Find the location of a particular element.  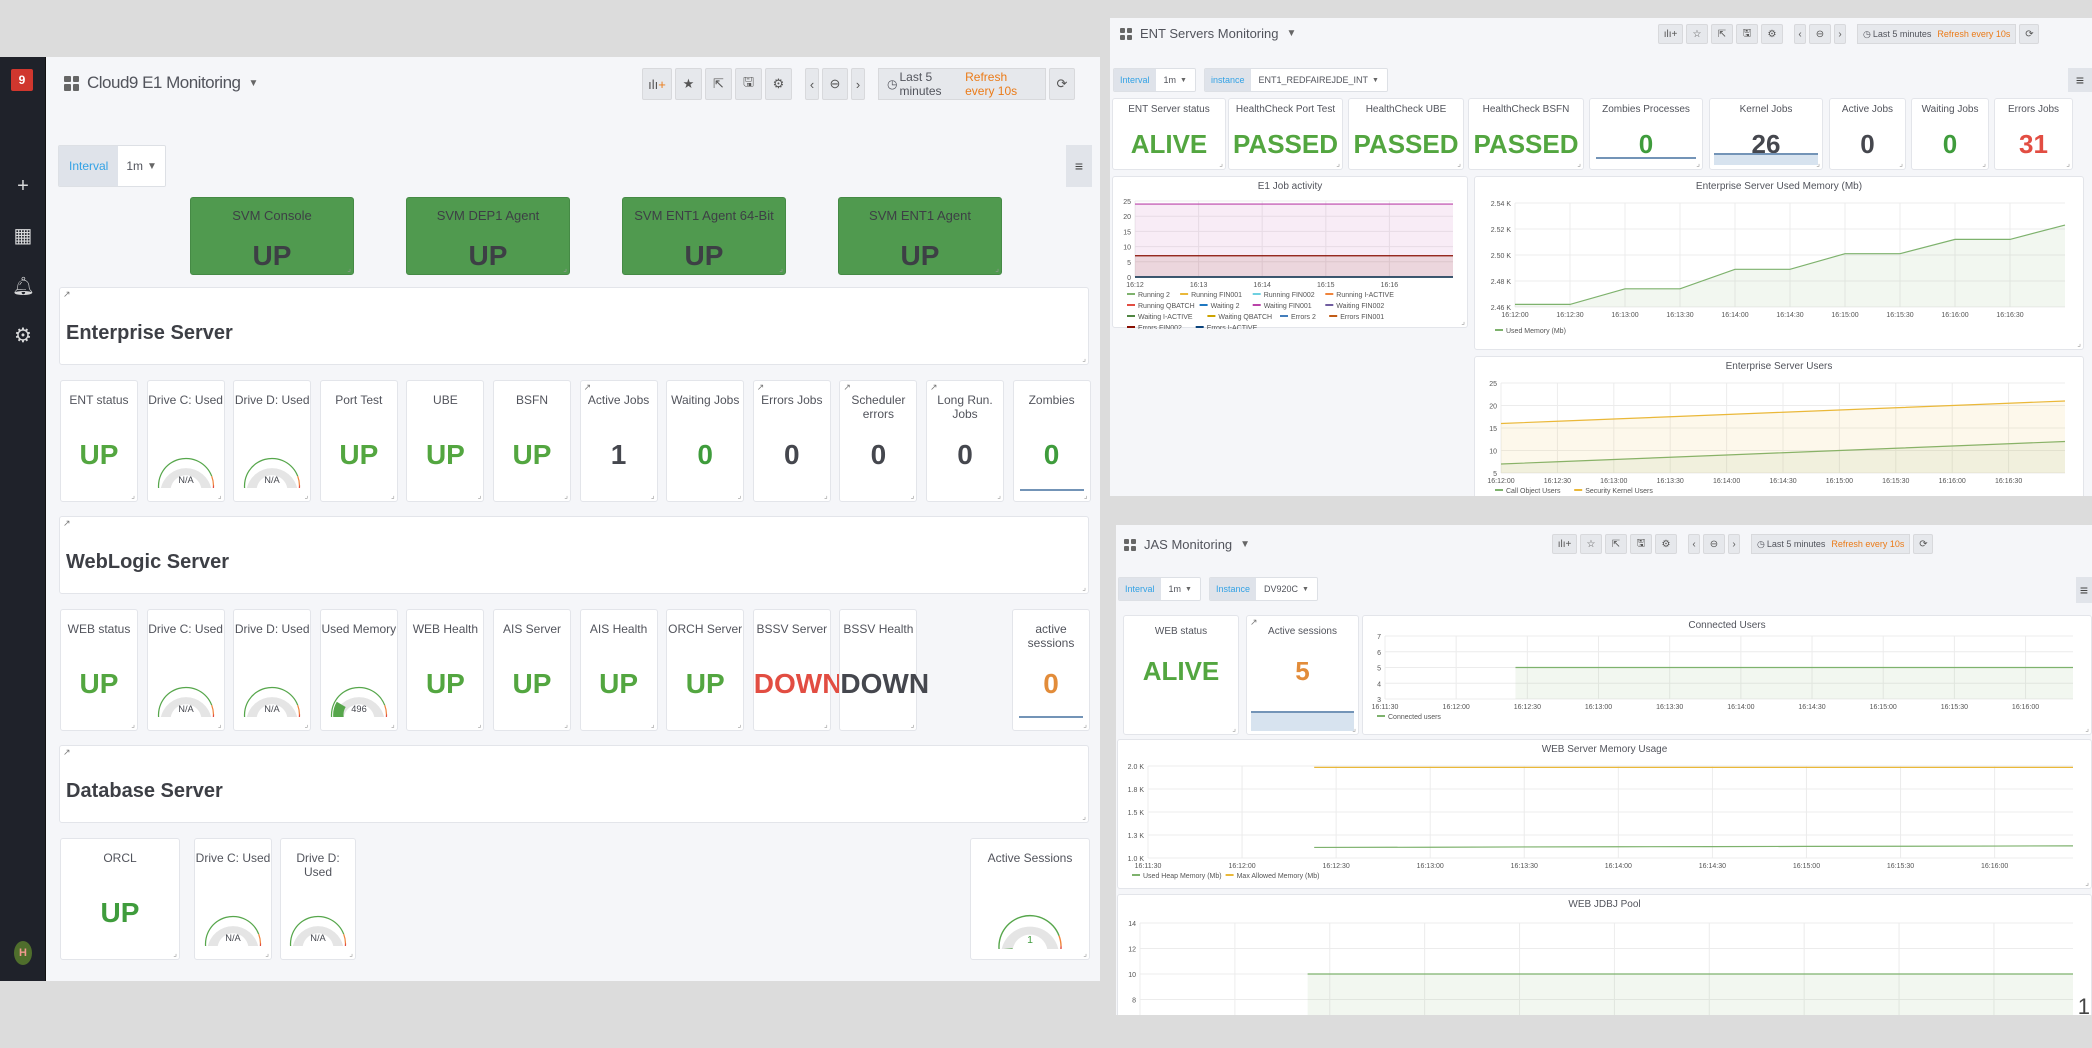

legend-item-errors-2: Errors 2 is located at coordinates (1298, 317).